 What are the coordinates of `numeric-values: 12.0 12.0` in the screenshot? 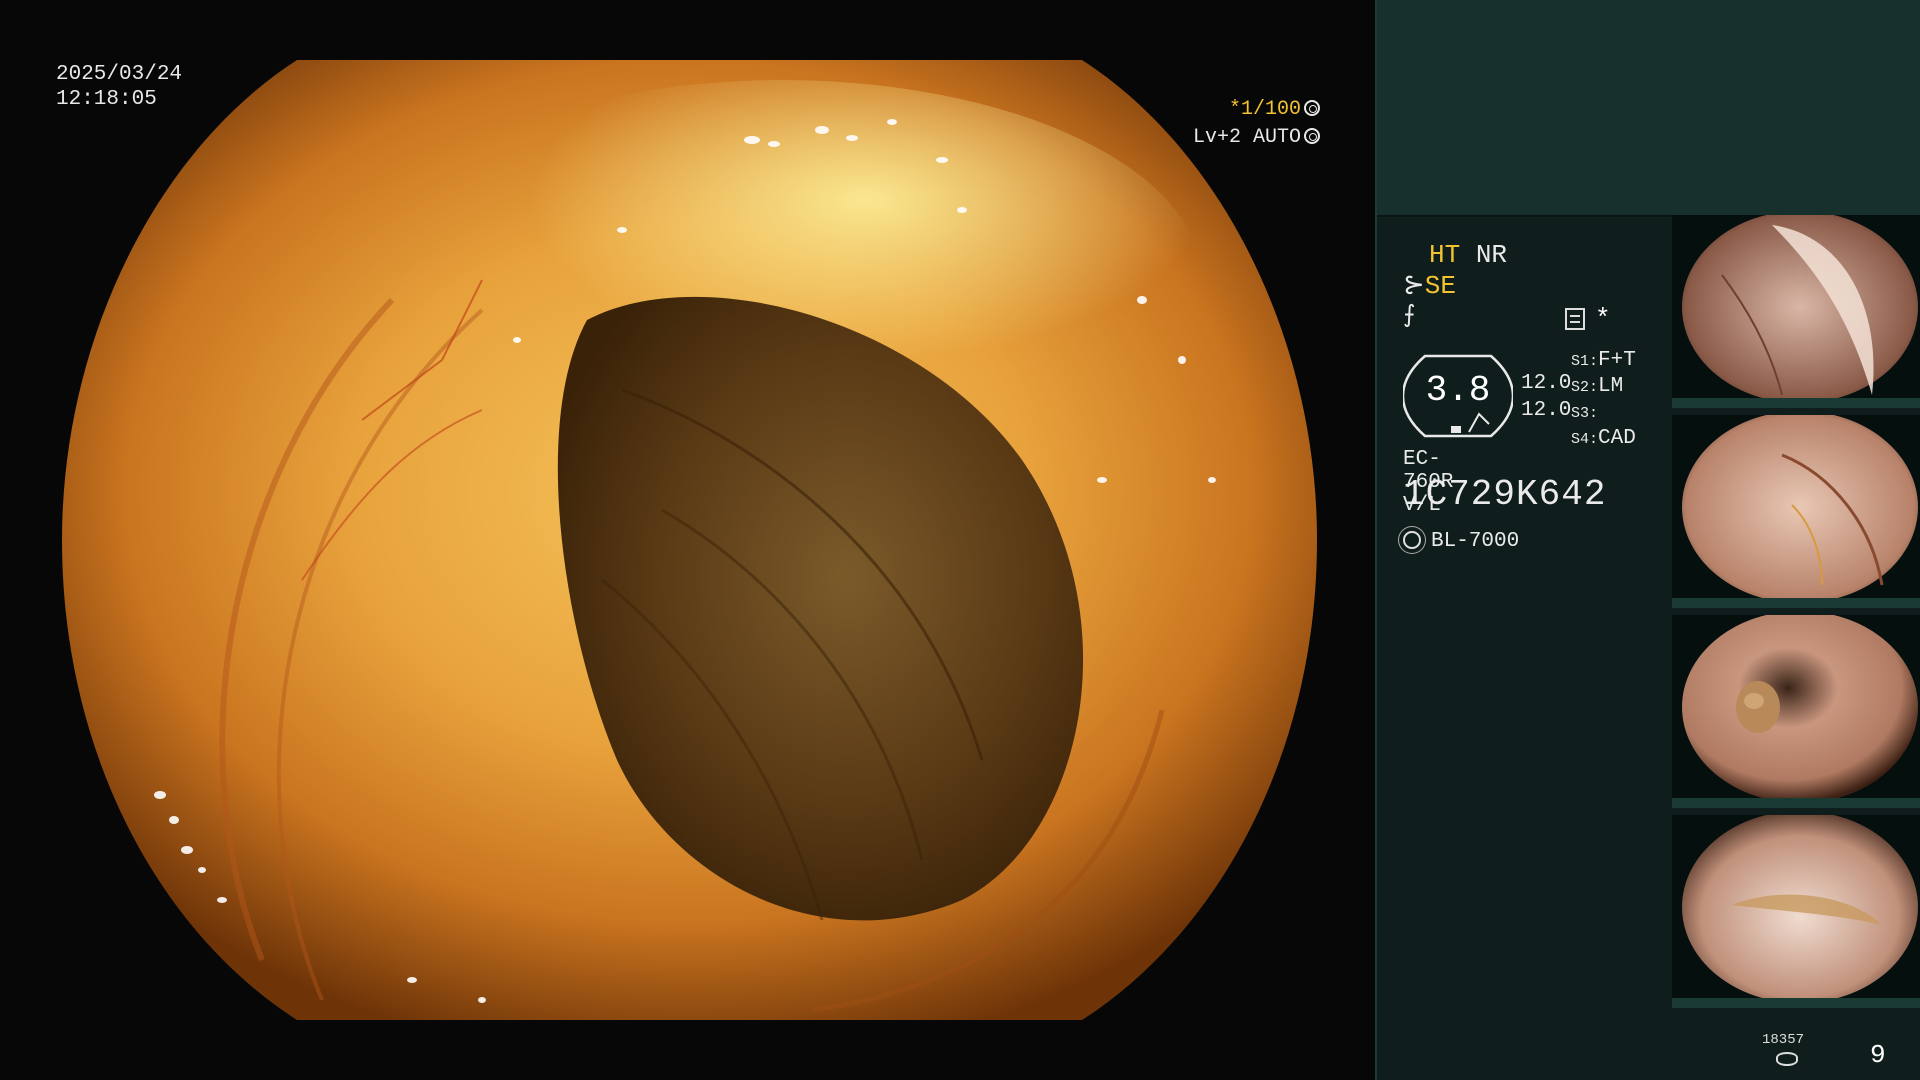 It's located at (1546, 397).